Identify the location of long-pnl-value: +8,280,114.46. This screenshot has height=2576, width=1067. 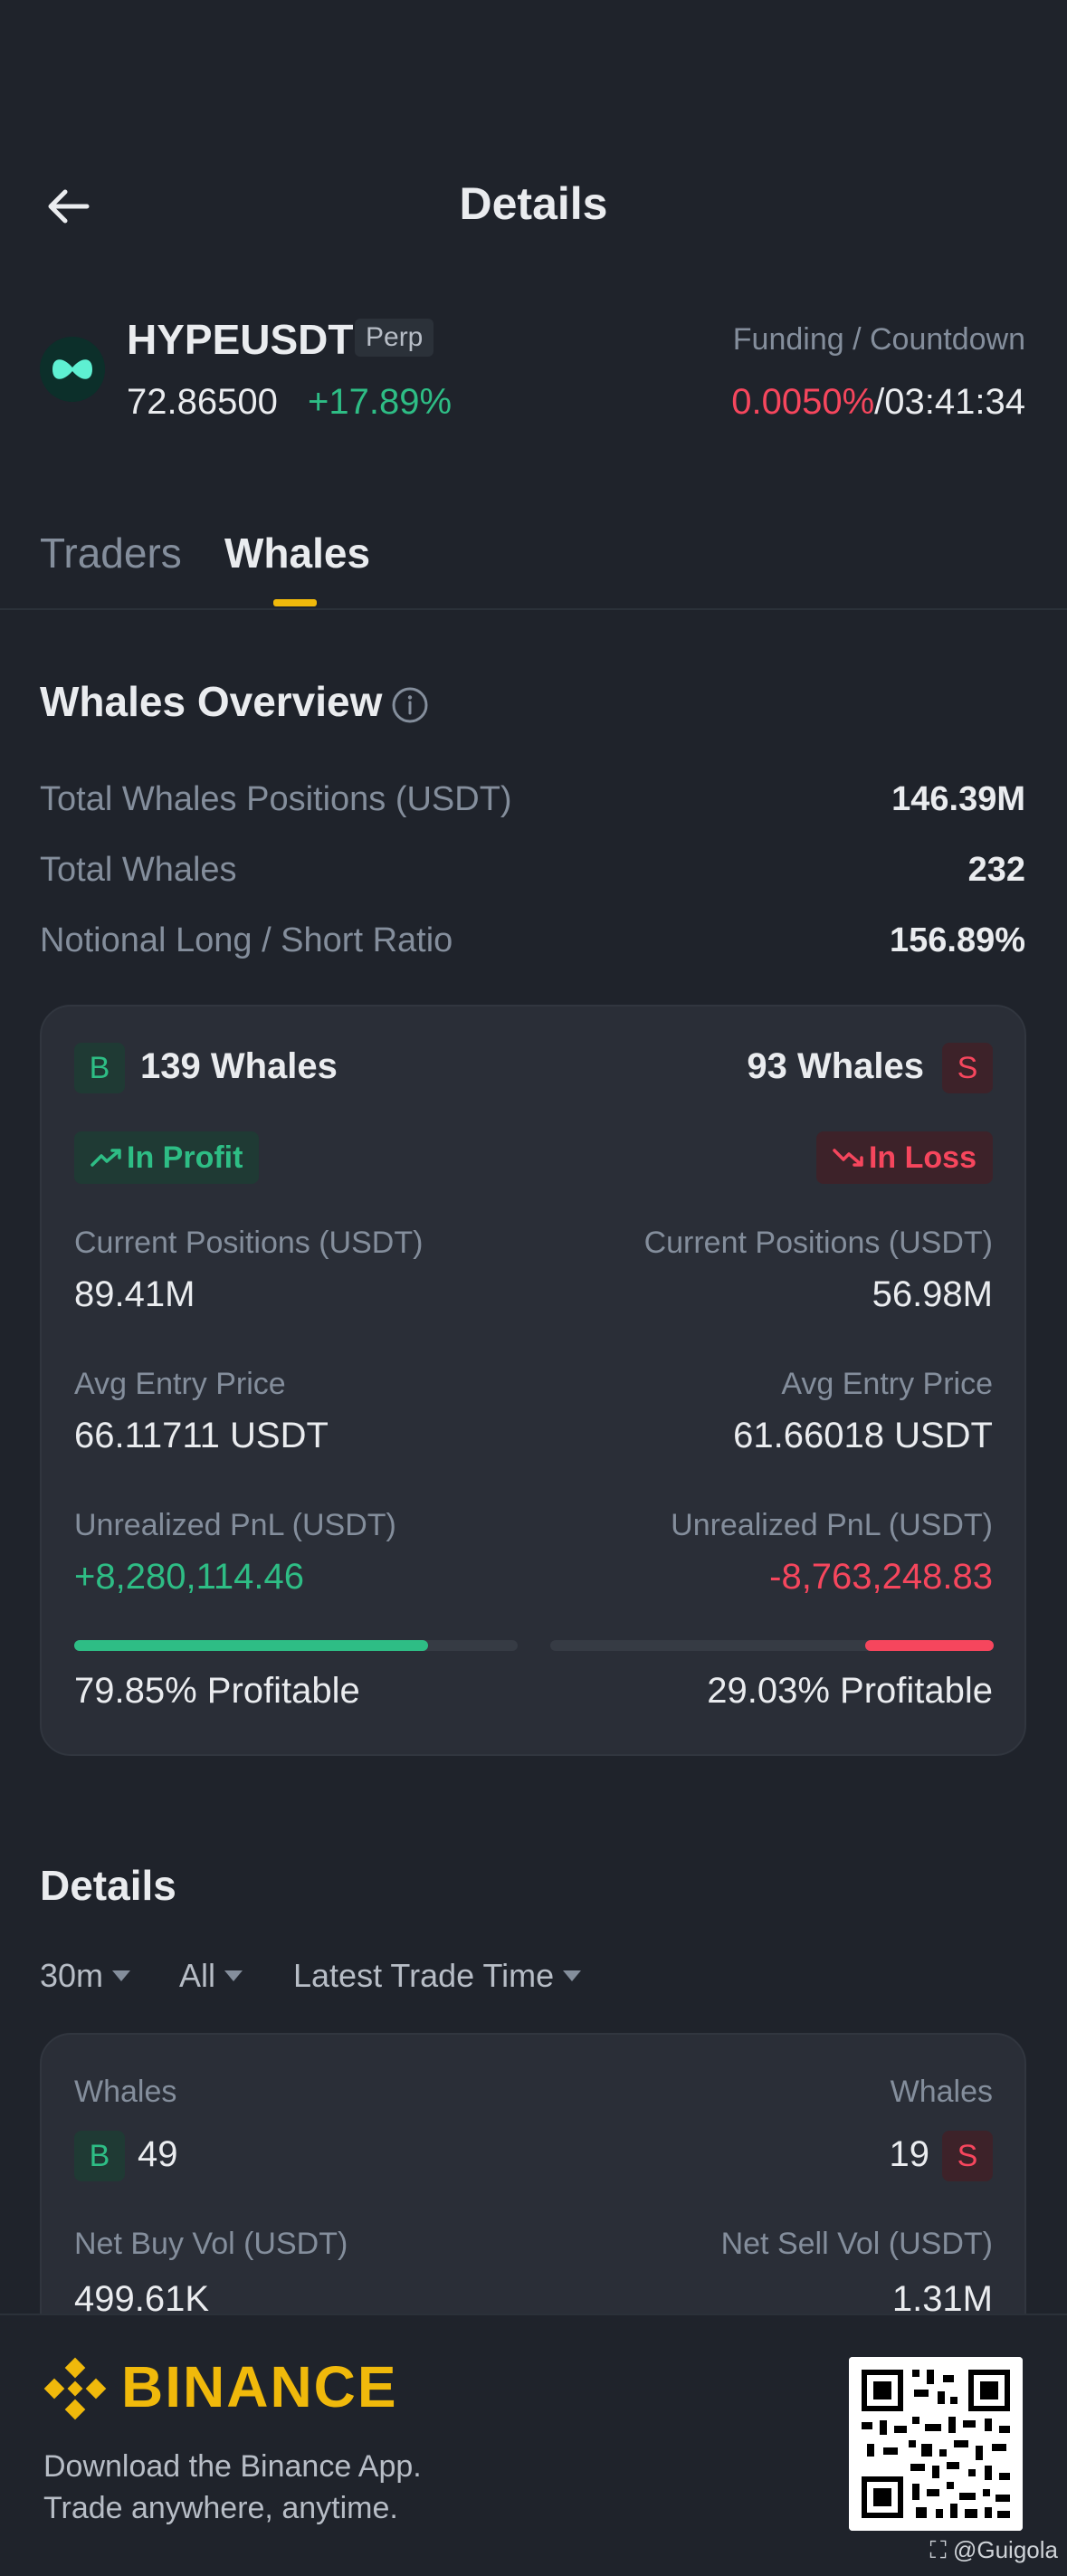
(189, 1577).